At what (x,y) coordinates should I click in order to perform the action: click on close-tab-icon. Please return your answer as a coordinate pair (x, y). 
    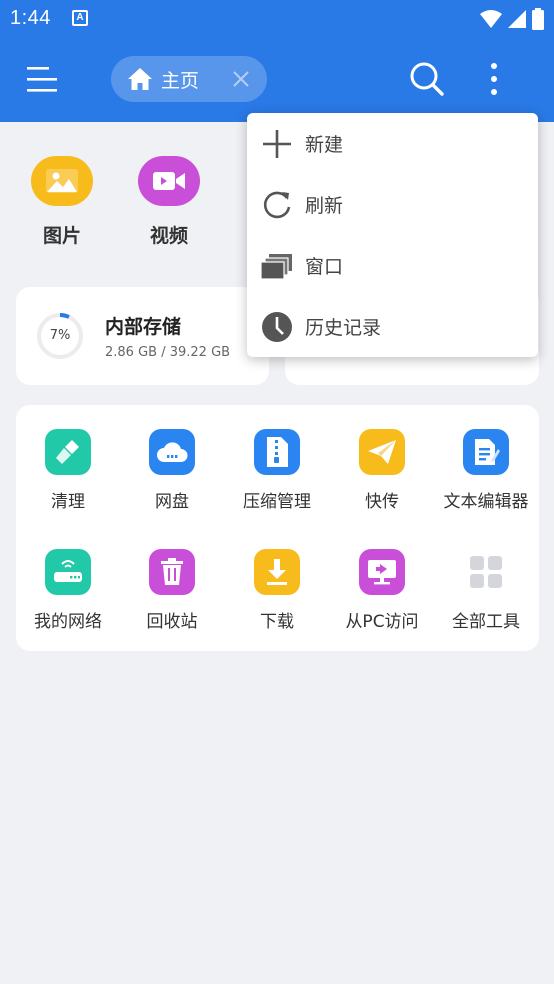
    Looking at the image, I should click on (241, 79).